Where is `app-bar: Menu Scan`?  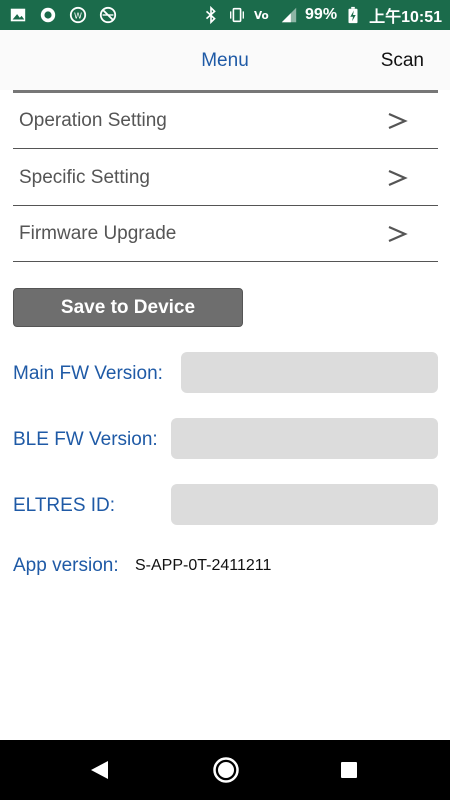 app-bar: Menu Scan is located at coordinates (225, 60).